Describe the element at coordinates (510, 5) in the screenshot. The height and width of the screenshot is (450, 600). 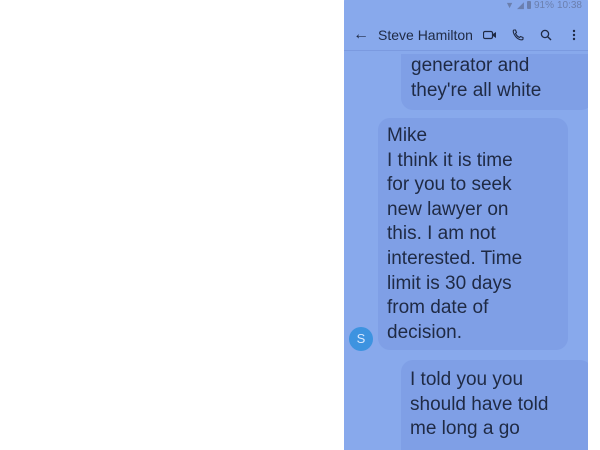
I see `wifi-icon: ▼` at that location.